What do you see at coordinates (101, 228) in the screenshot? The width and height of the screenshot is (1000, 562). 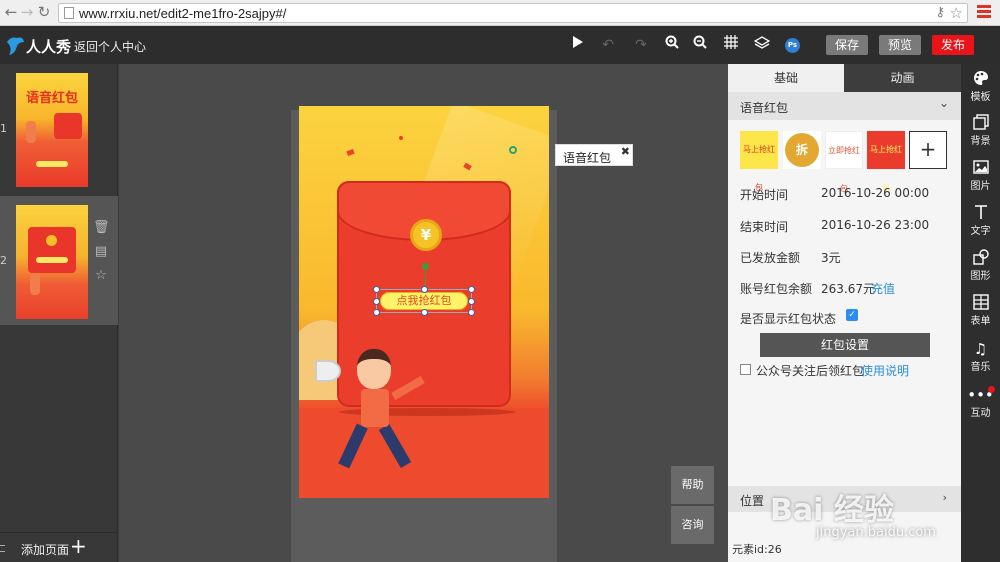 I see `delete-page-icon: 🗑` at bounding box center [101, 228].